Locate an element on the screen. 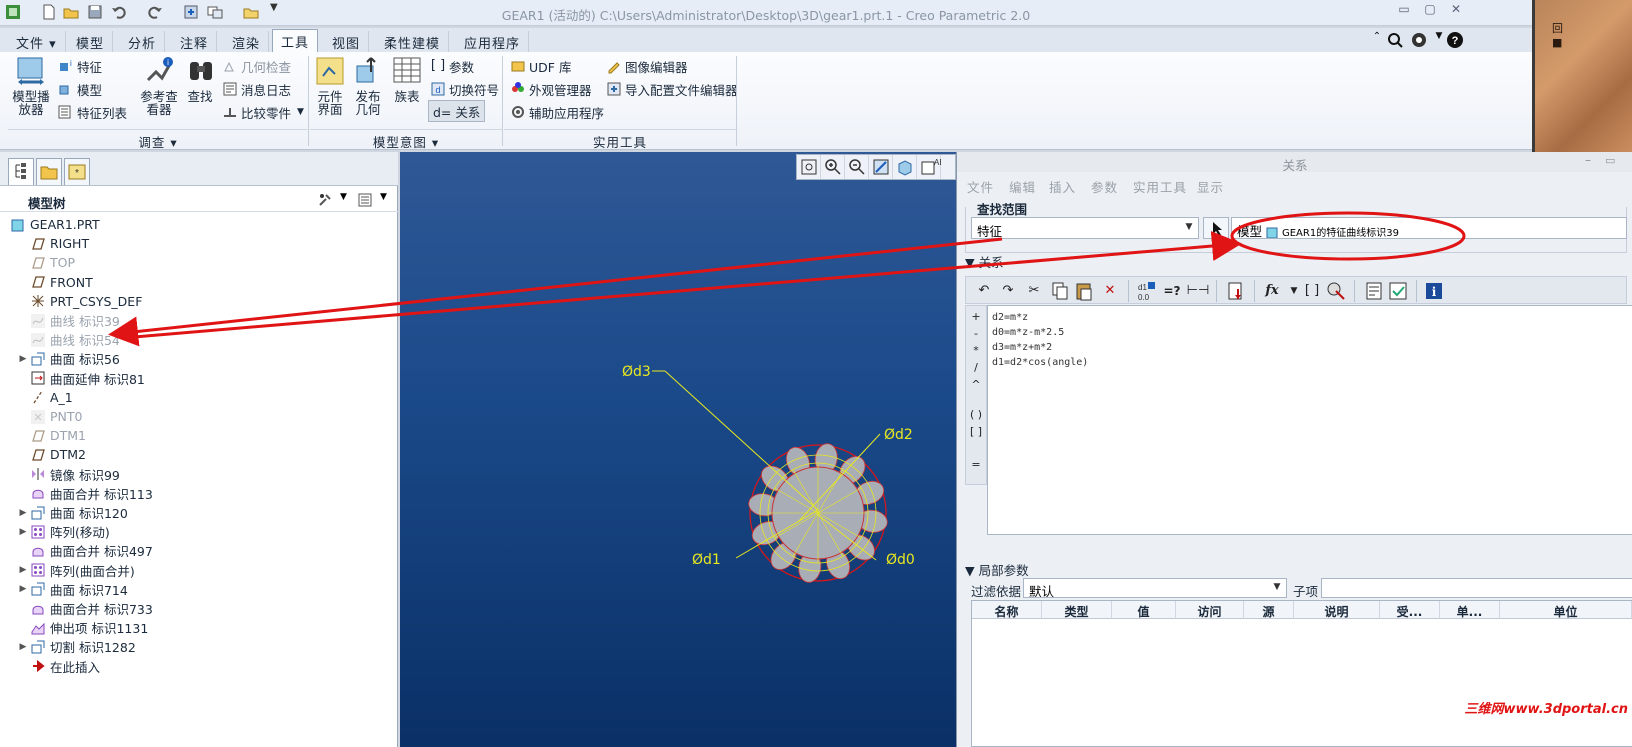 The width and height of the screenshot is (1632, 747). find-button: 查找 is located at coordinates (200, 78).